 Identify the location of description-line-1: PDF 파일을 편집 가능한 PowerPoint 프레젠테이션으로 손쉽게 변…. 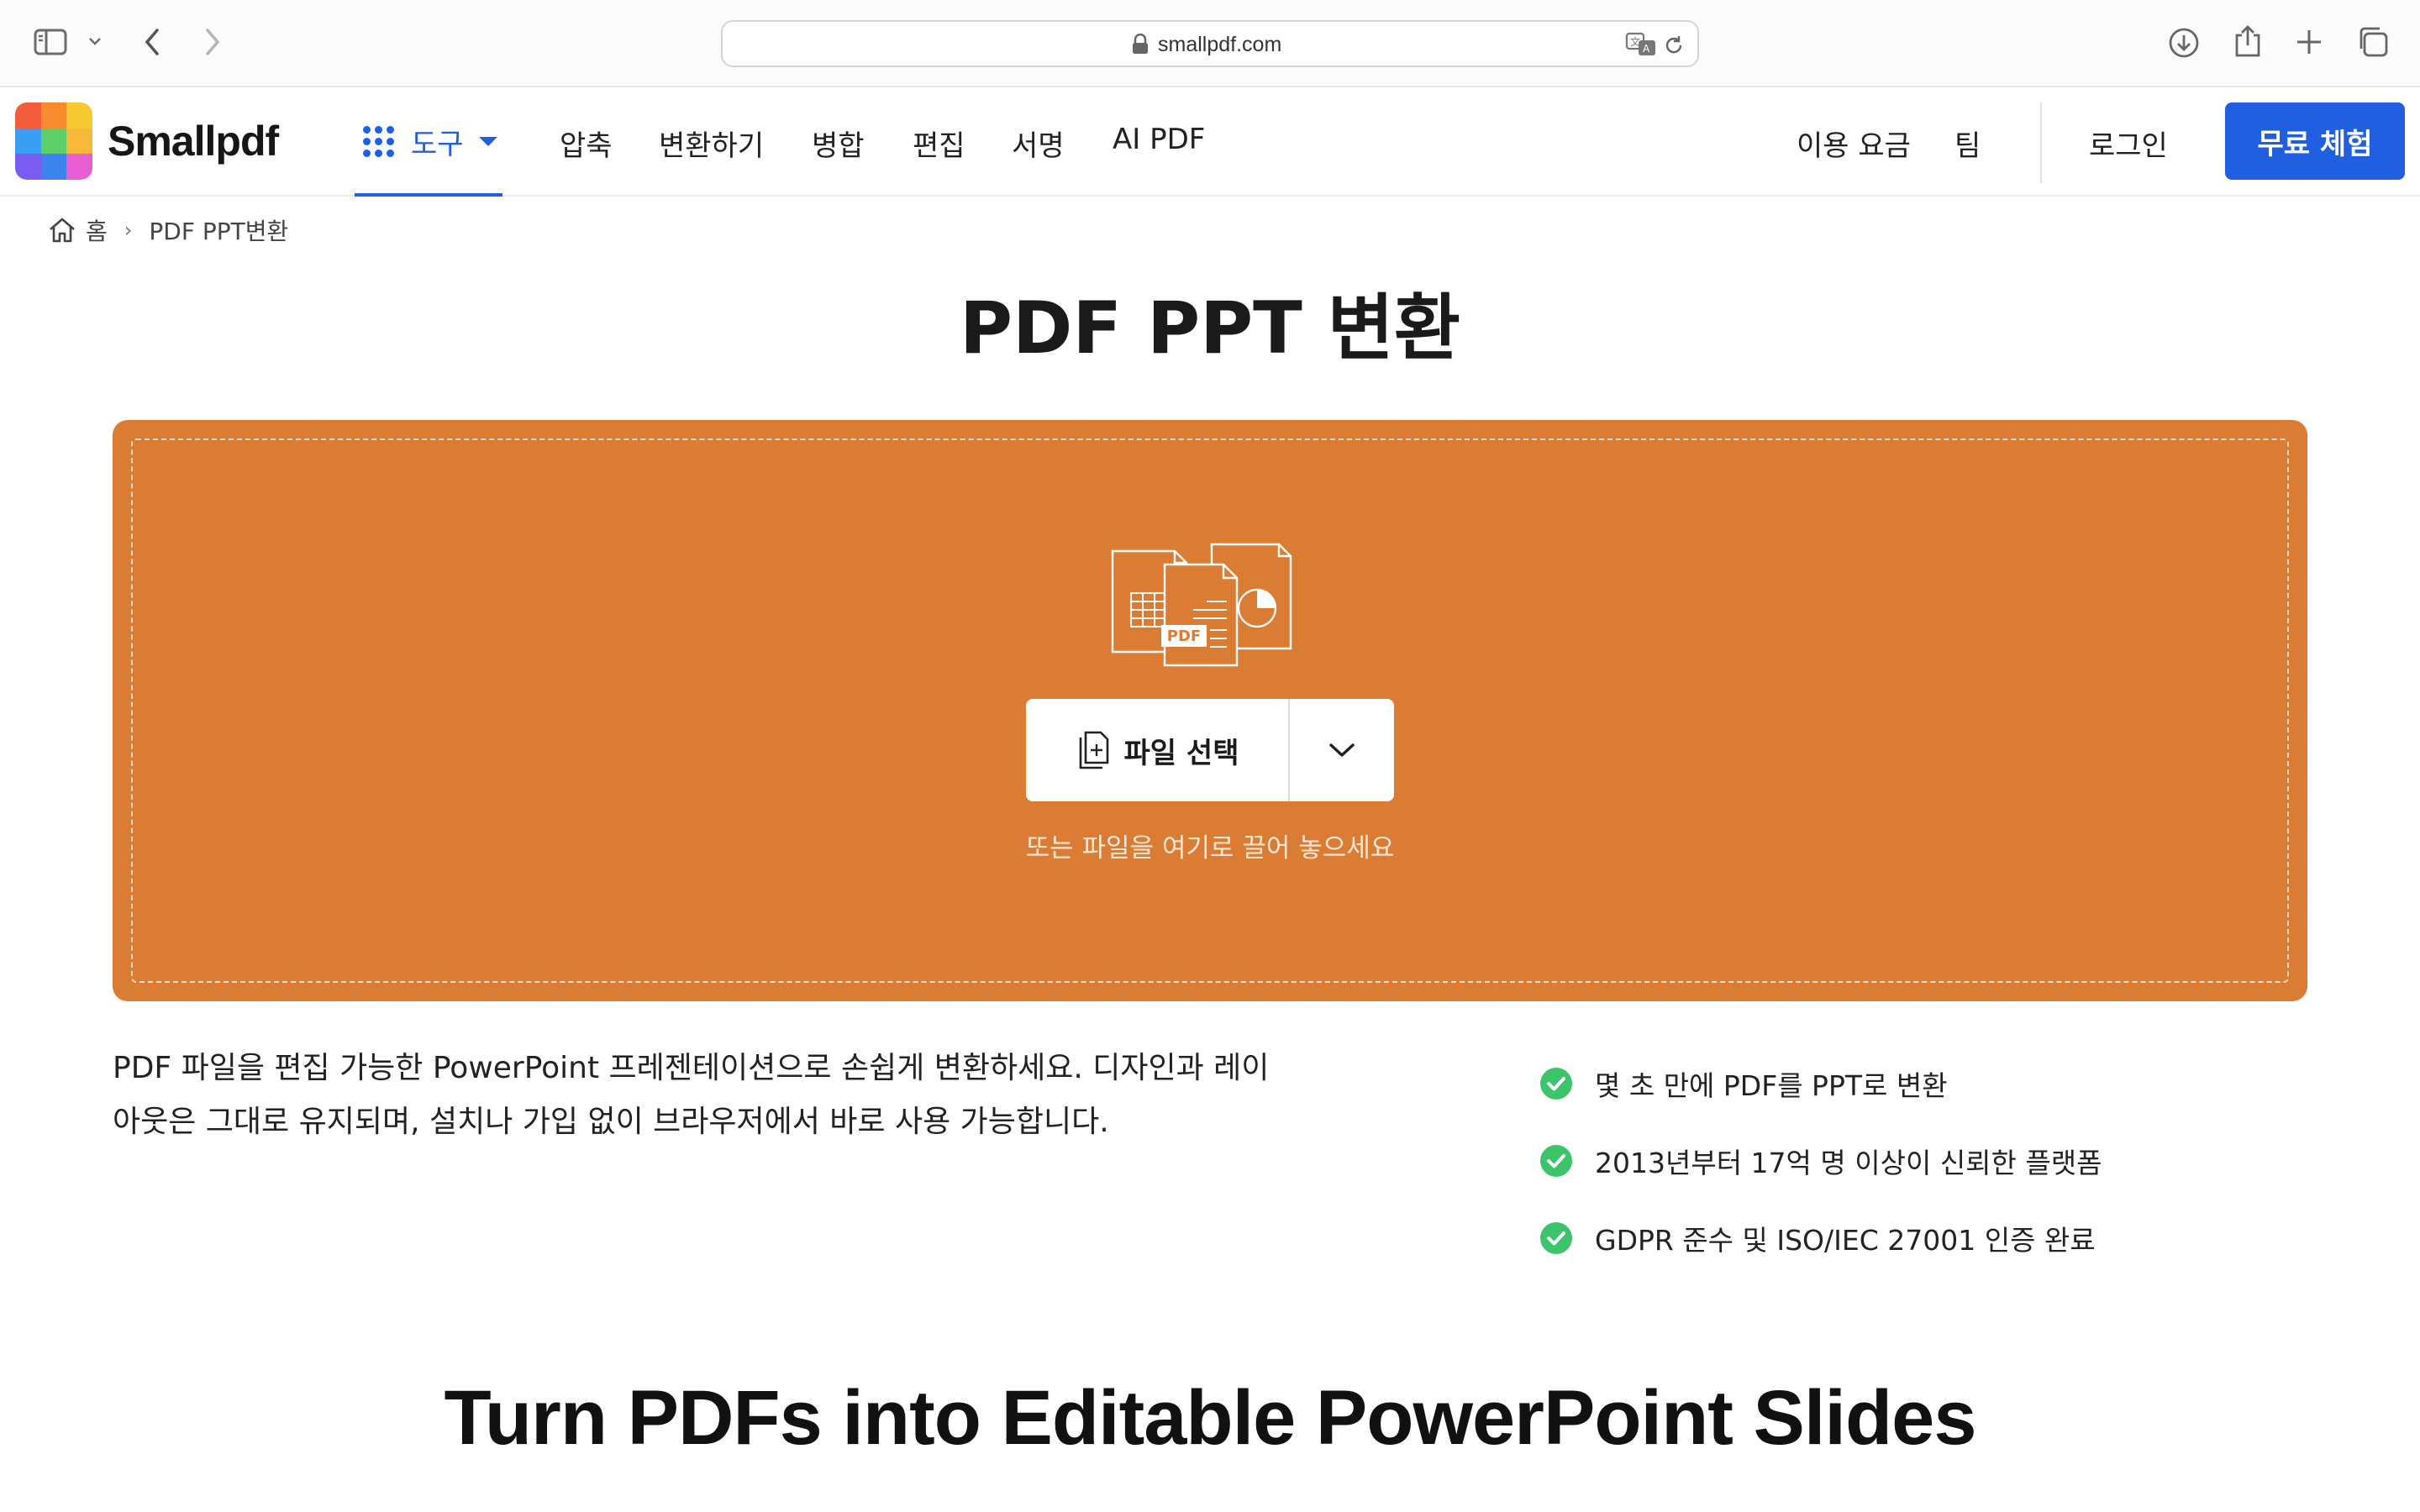
(691, 1068).